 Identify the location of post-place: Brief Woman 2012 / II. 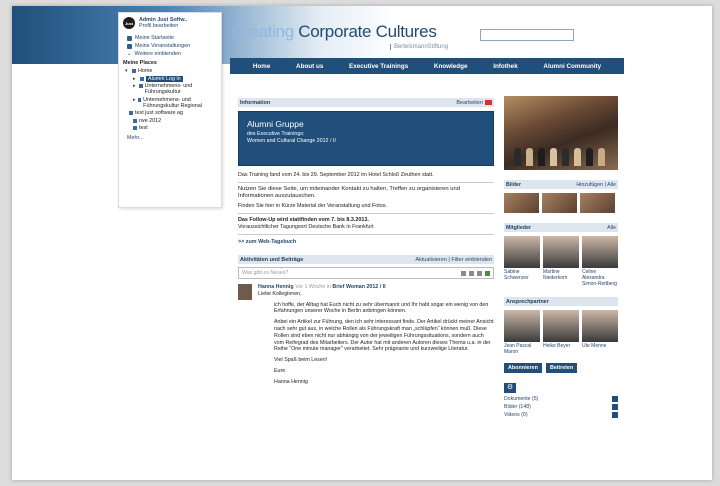
(358, 287).